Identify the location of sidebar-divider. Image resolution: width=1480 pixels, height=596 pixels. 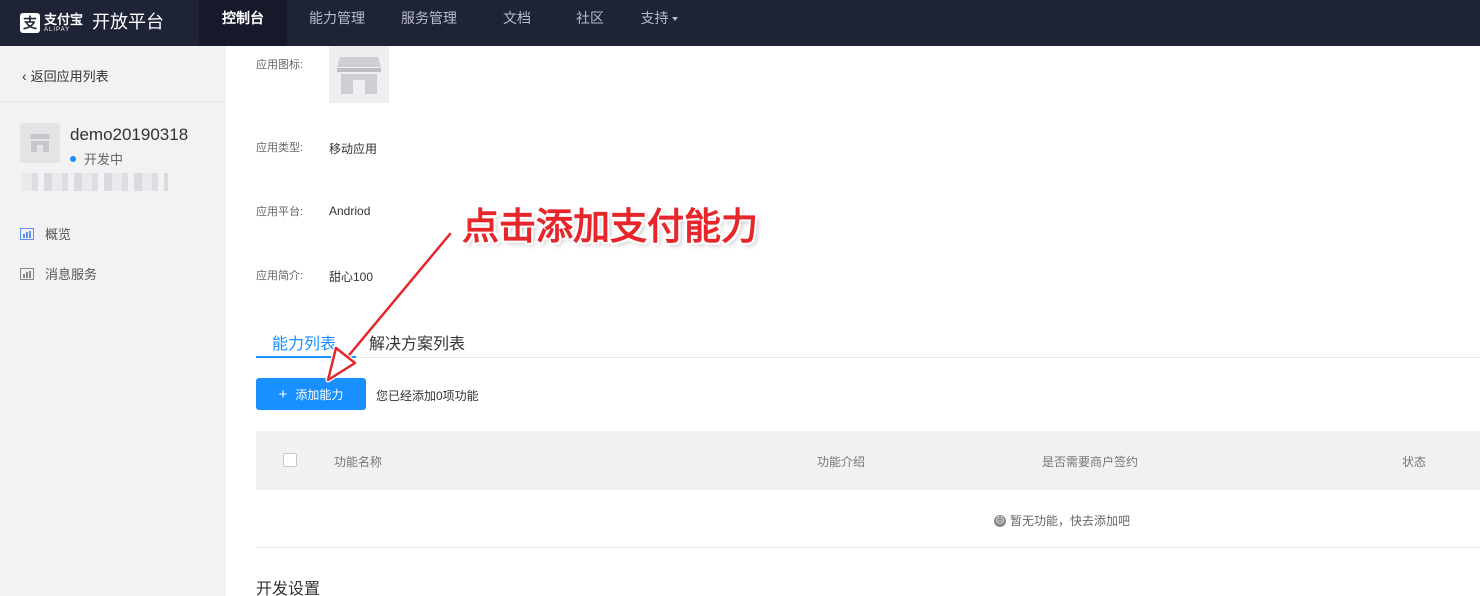
(113, 101).